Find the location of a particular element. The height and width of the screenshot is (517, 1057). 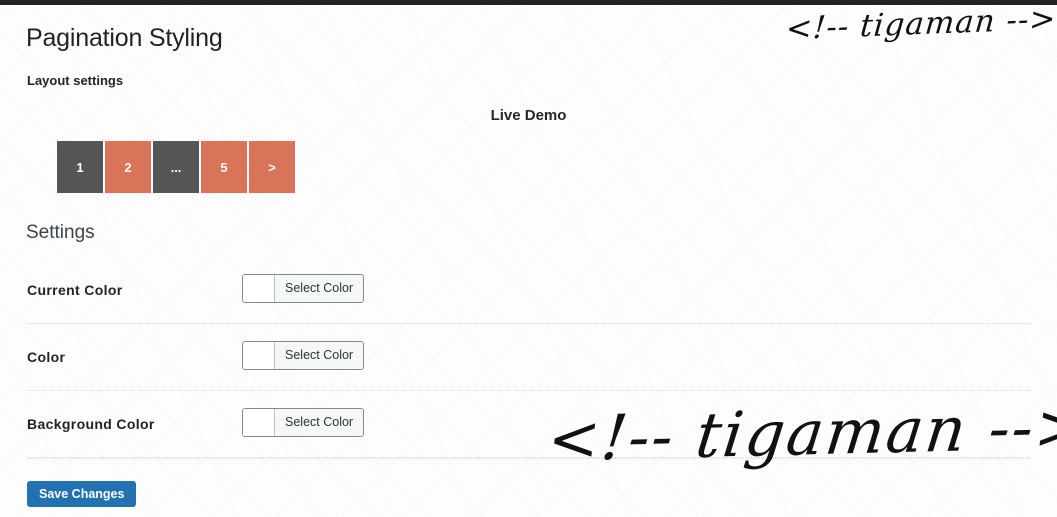

page-title: Pagination Styling is located at coordinates (124, 38).